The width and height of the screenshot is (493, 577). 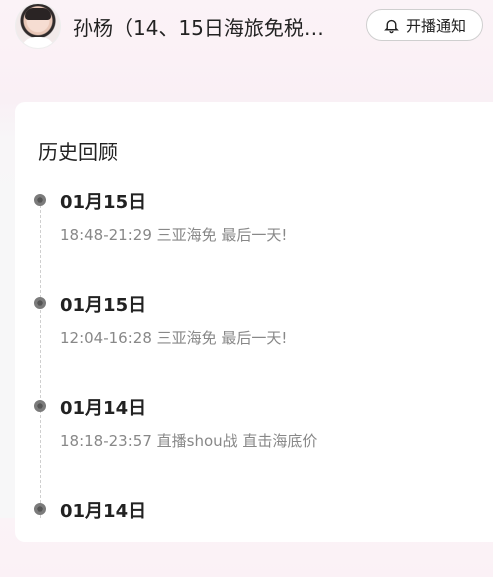 I want to click on history-desc: 18:18-23:57 直播shou战 直击海底价, so click(x=189, y=441).